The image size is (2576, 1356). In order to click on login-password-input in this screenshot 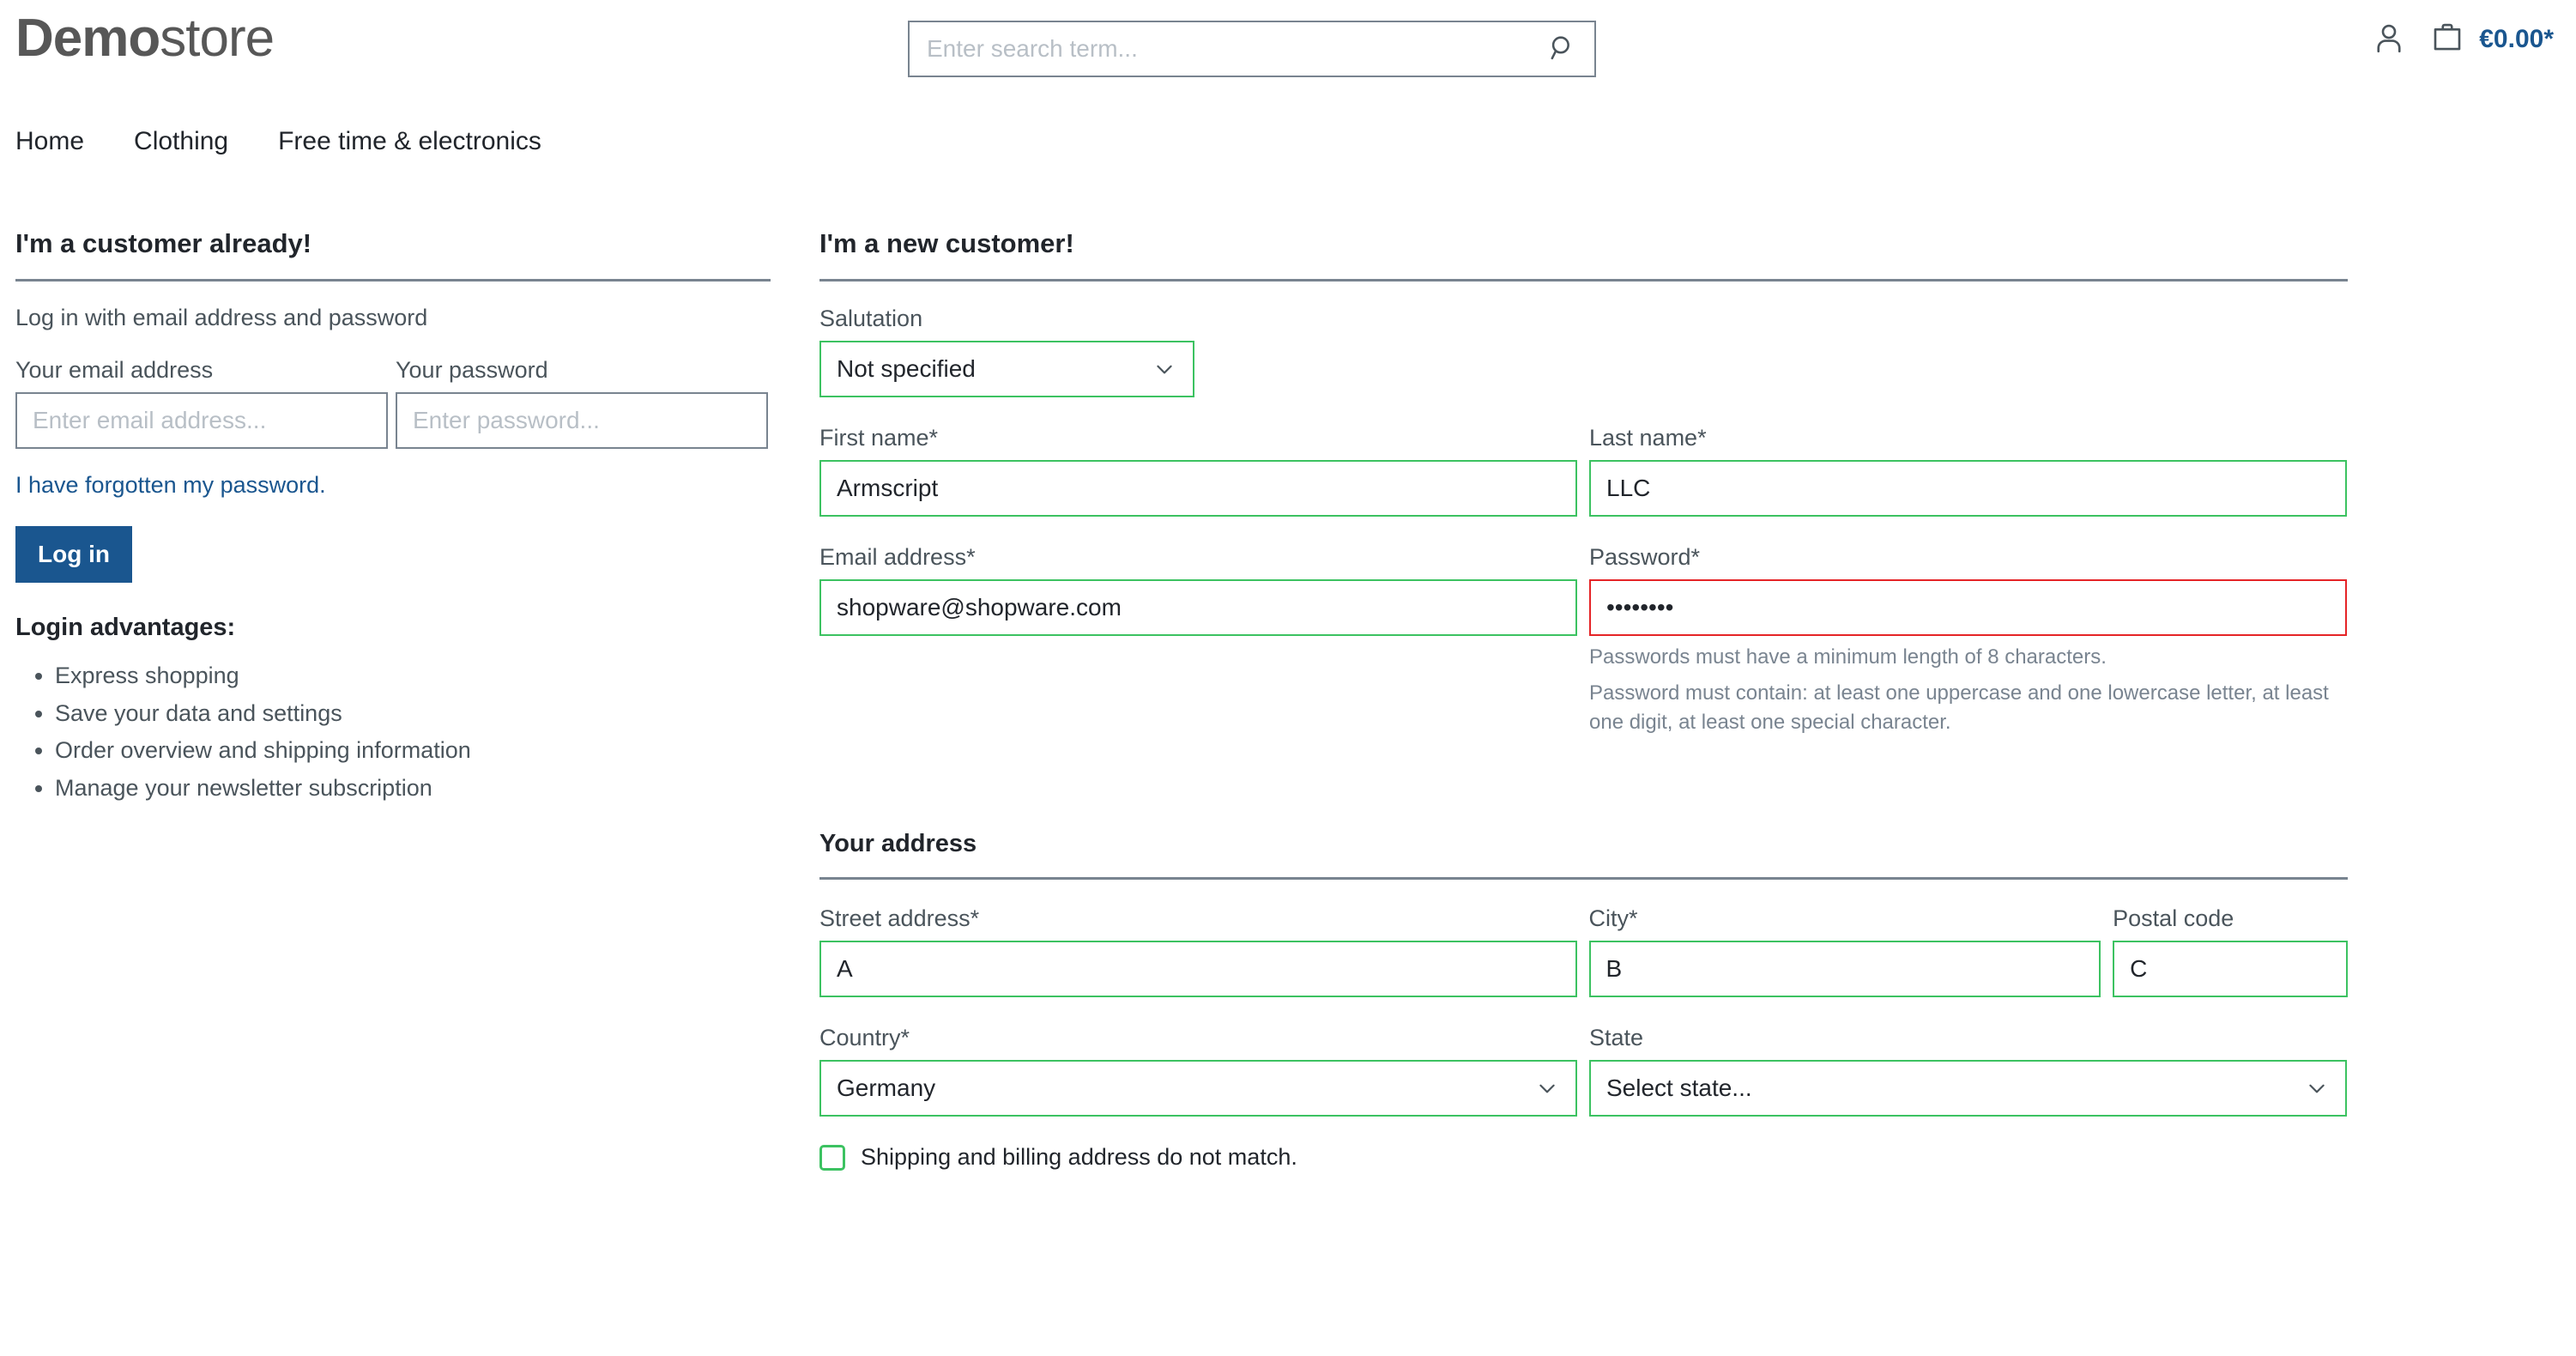, I will do `click(582, 421)`.